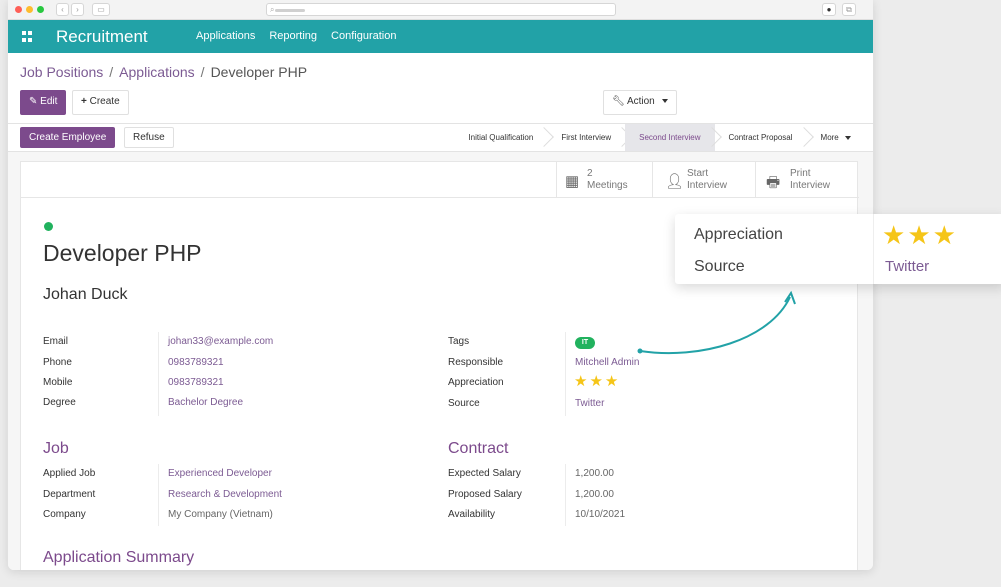 This screenshot has width=1001, height=587. I want to click on degree-label: Degree, so click(59, 402).